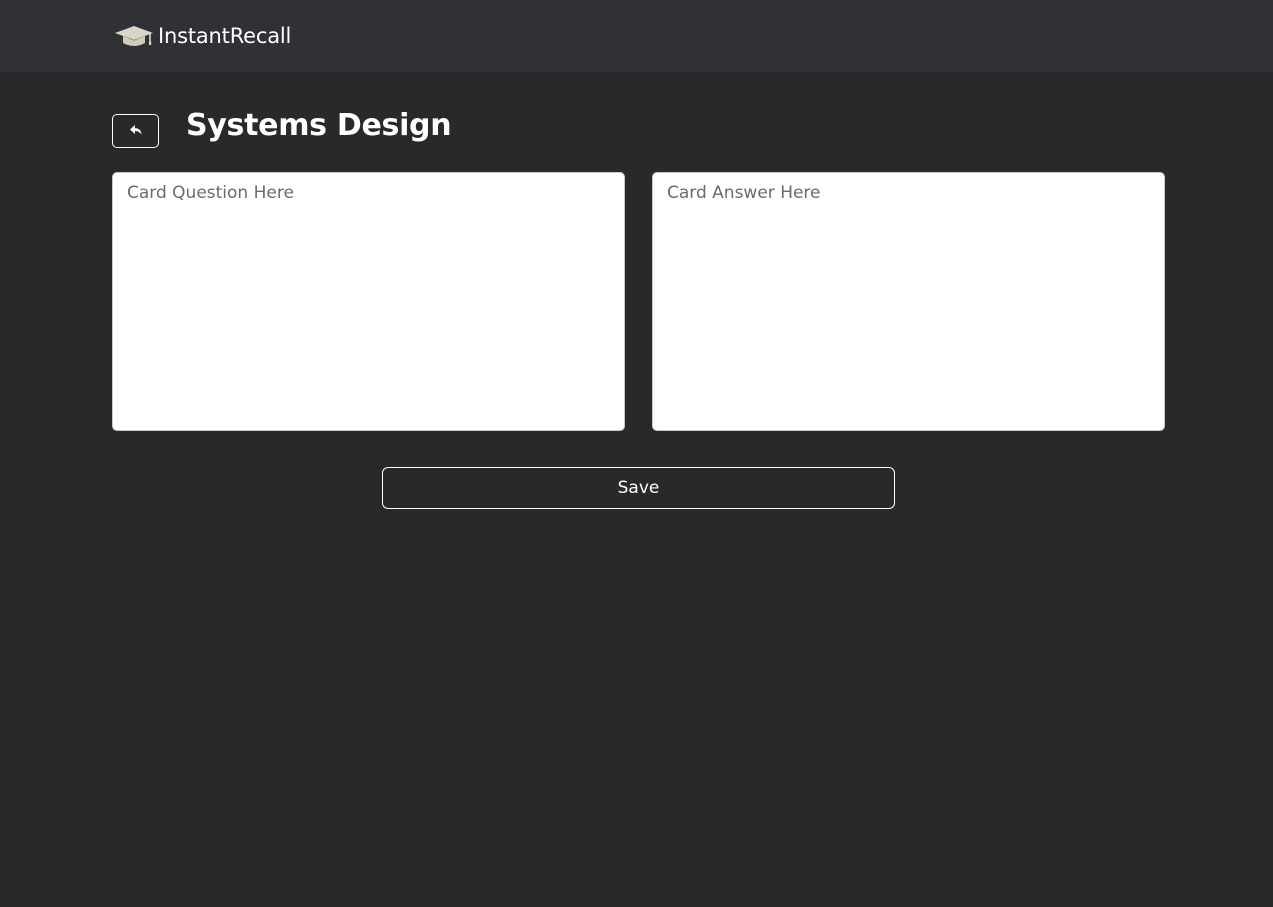  I want to click on navbar: InstantRecall, so click(636, 36).